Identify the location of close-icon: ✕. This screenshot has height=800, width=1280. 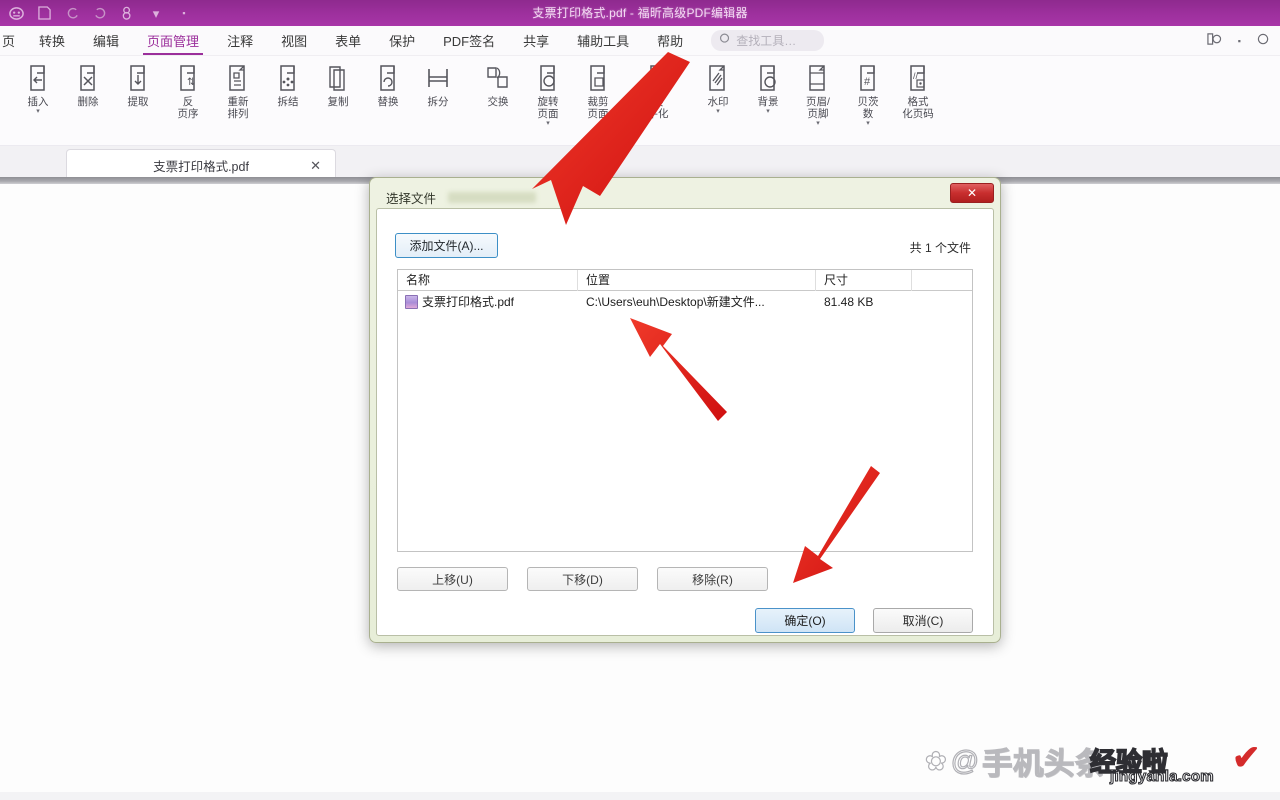
(315, 166).